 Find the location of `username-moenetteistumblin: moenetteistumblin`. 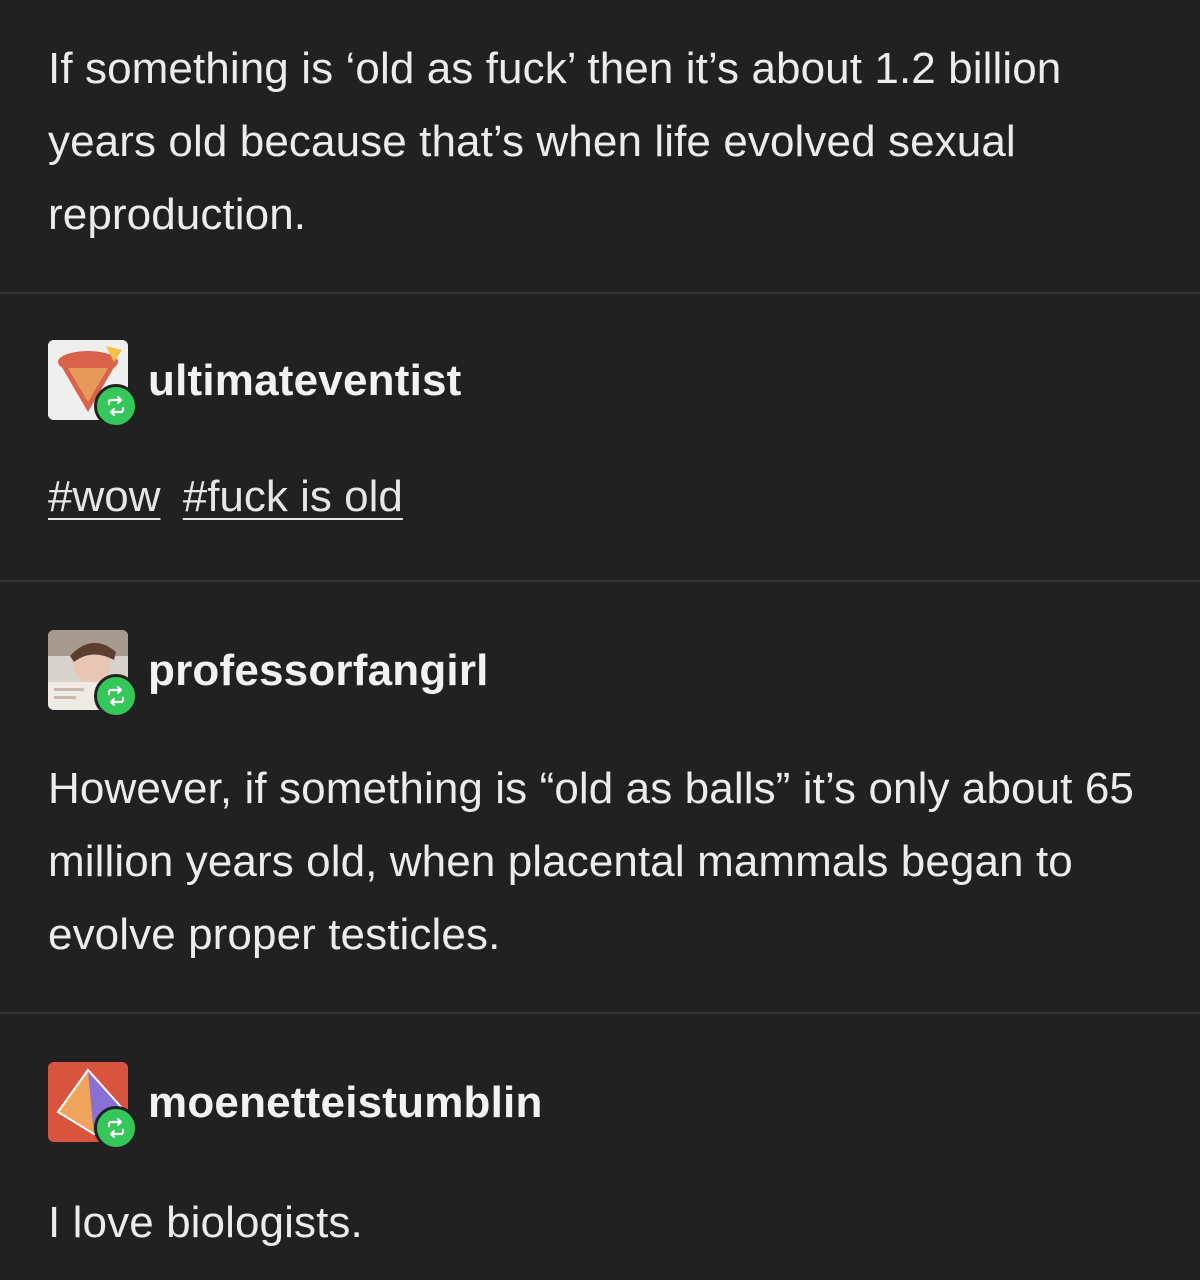

username-moenetteistumblin: moenetteistumblin is located at coordinates (345, 1103).